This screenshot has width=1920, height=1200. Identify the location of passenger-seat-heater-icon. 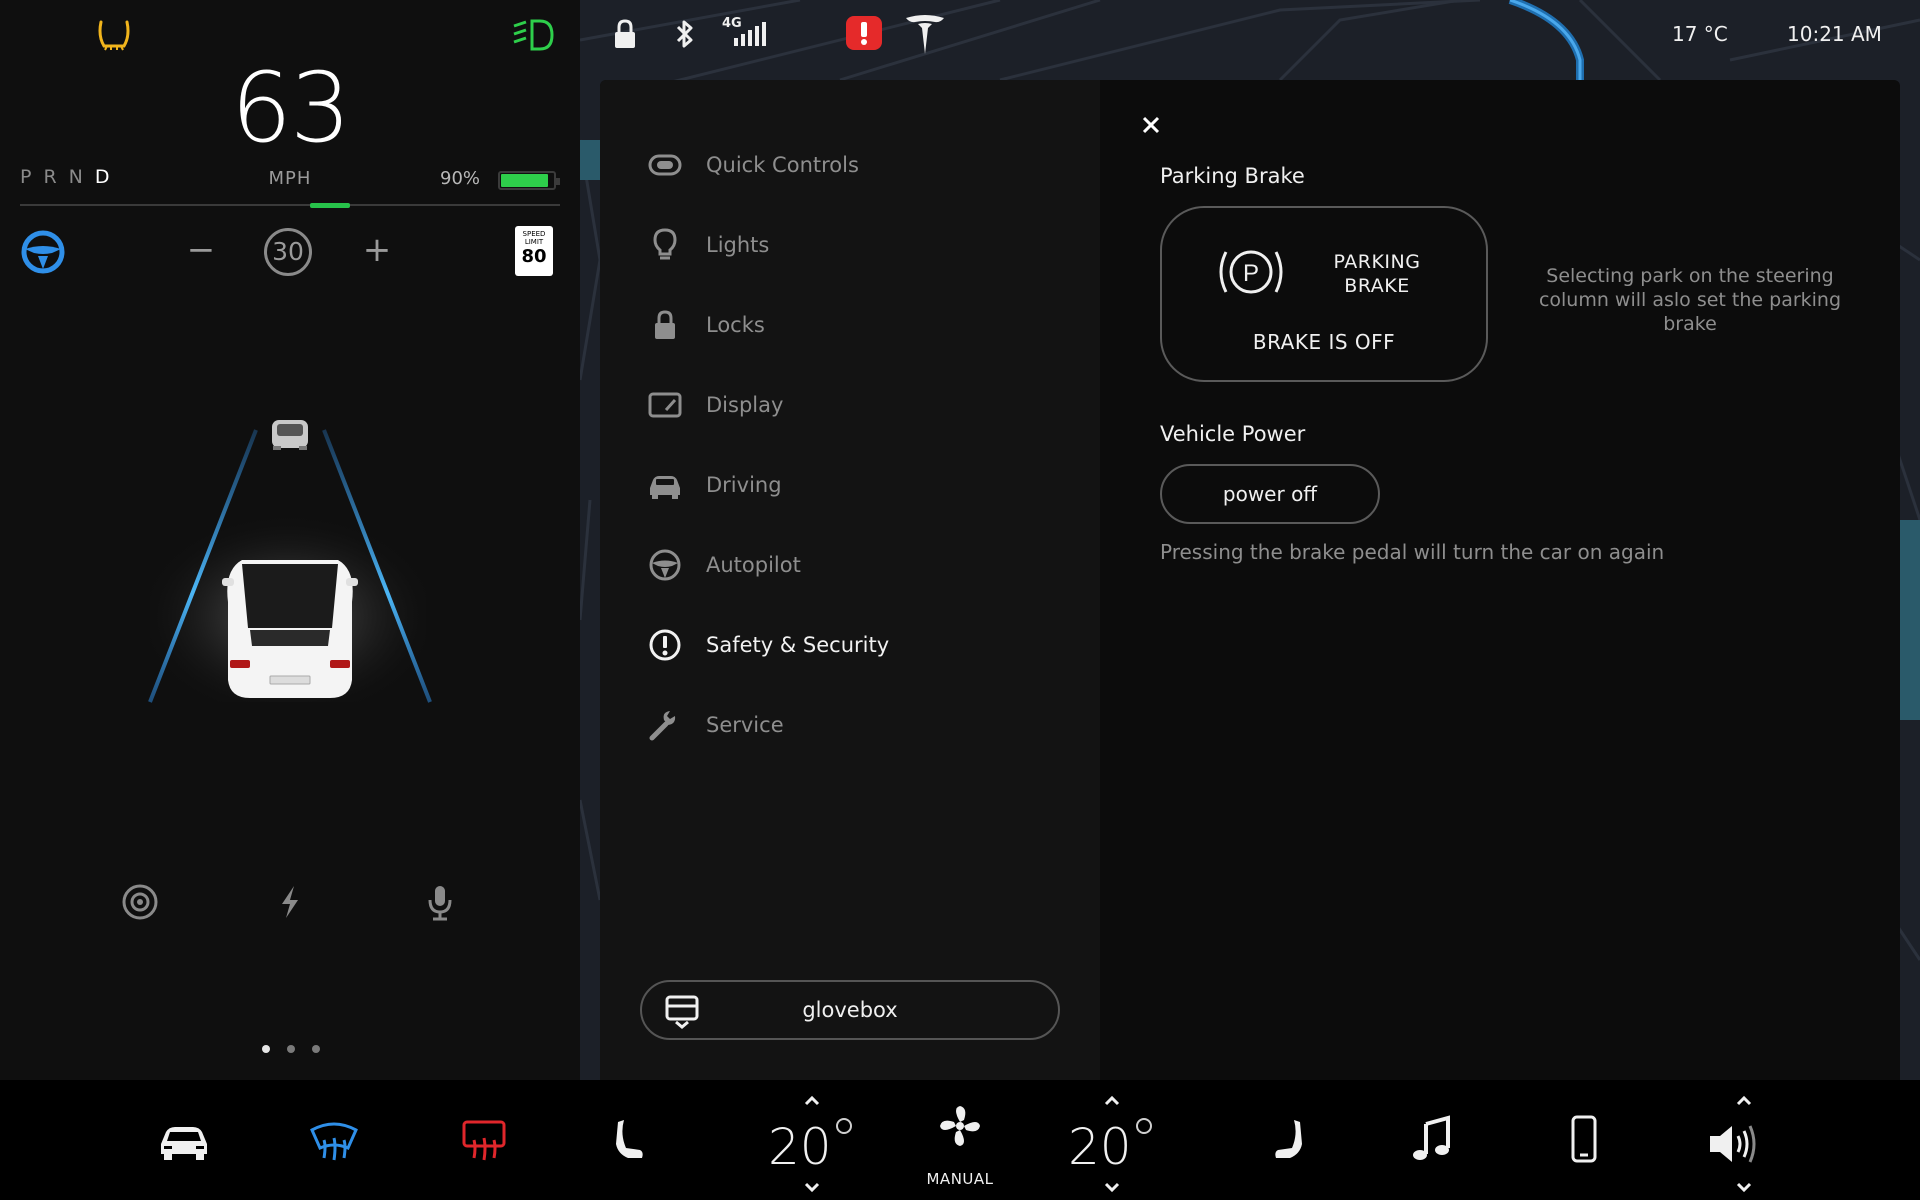
(1286, 1140).